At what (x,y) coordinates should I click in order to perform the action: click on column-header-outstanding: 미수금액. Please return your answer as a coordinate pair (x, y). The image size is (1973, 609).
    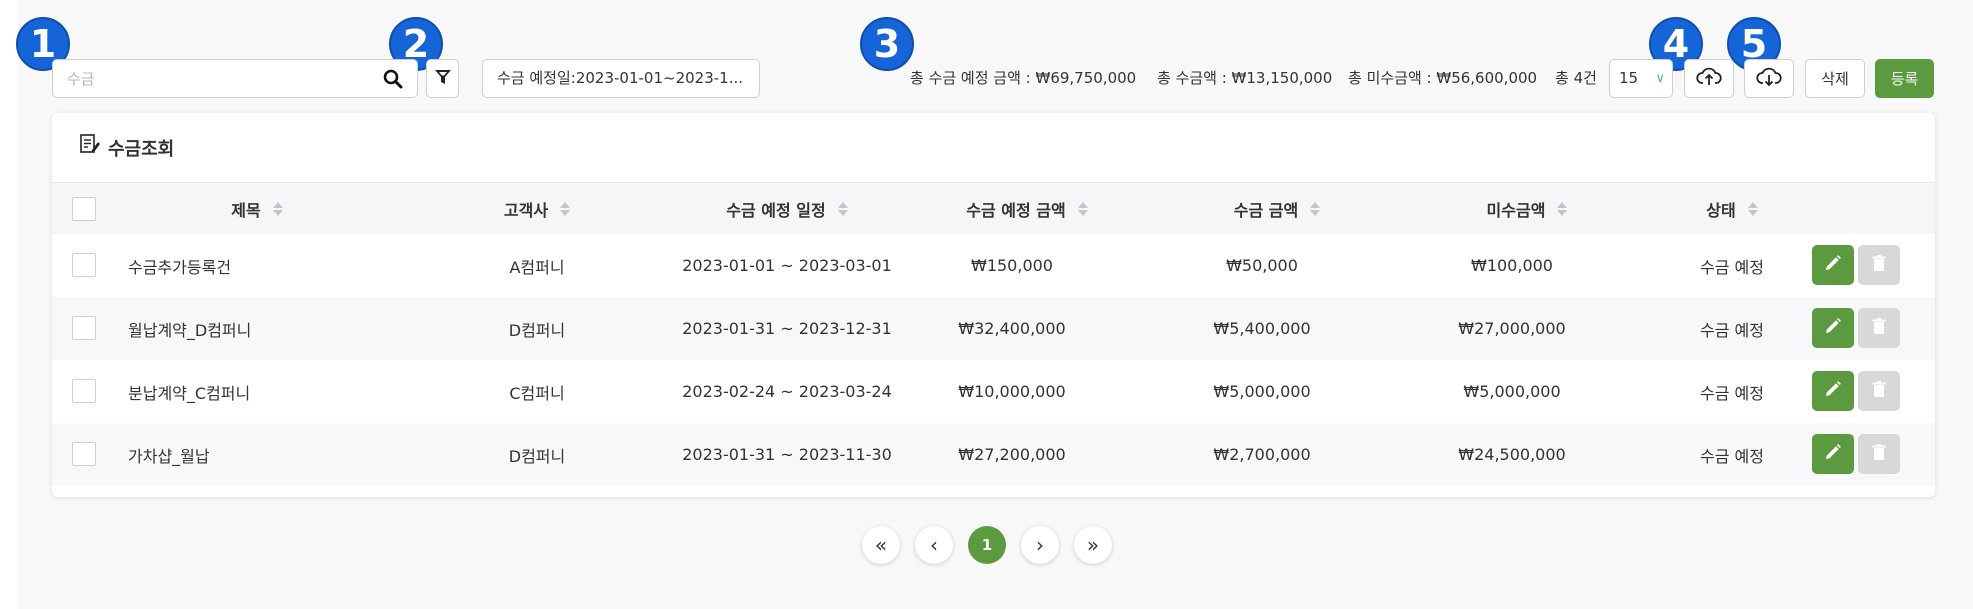
    Looking at the image, I should click on (1527, 208).